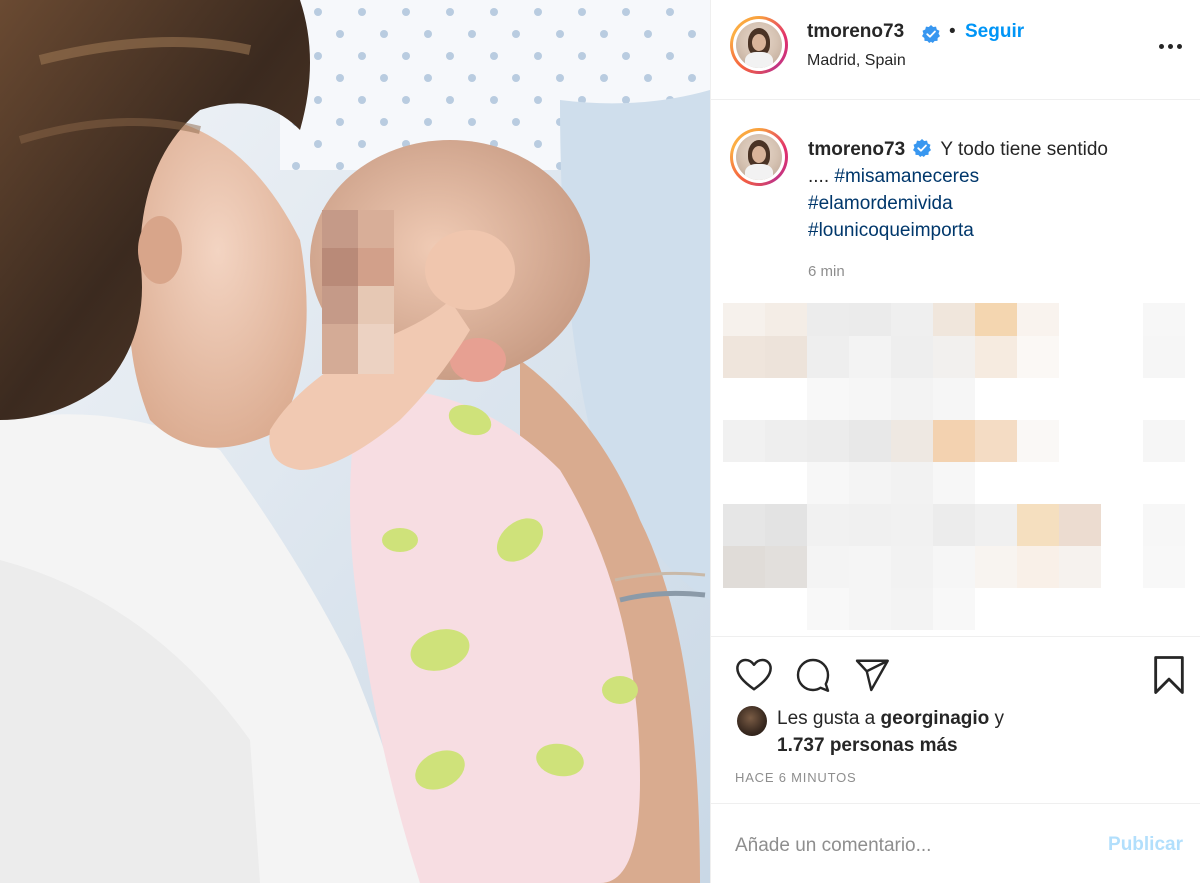 The image size is (1200, 883). Describe the element at coordinates (826, 718) in the screenshot. I see `likes-prefix: Les gusta a` at that location.